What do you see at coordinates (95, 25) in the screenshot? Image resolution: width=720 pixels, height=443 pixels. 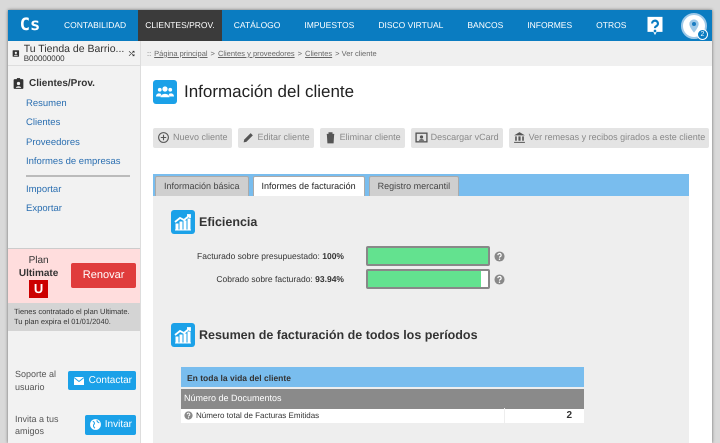 I see `nav-tab: CONTABILIDAD` at bounding box center [95, 25].